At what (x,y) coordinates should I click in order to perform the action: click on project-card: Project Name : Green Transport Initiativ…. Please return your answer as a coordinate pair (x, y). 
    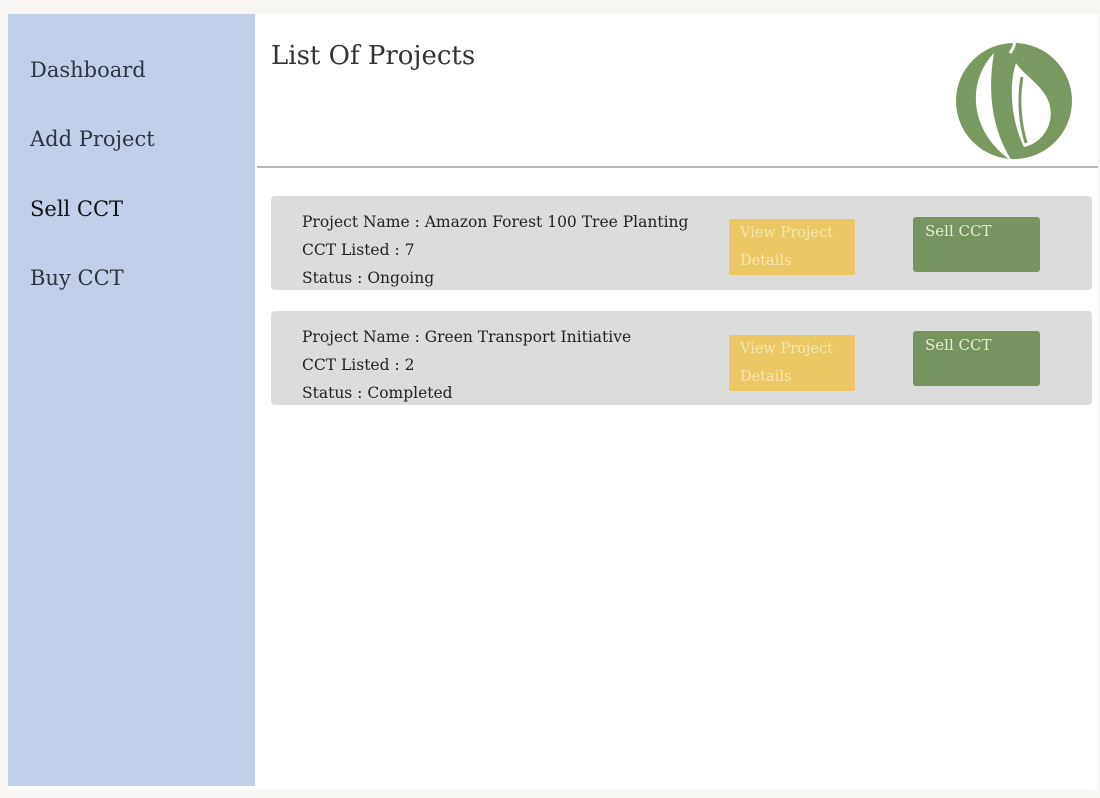
    Looking at the image, I should click on (681, 358).